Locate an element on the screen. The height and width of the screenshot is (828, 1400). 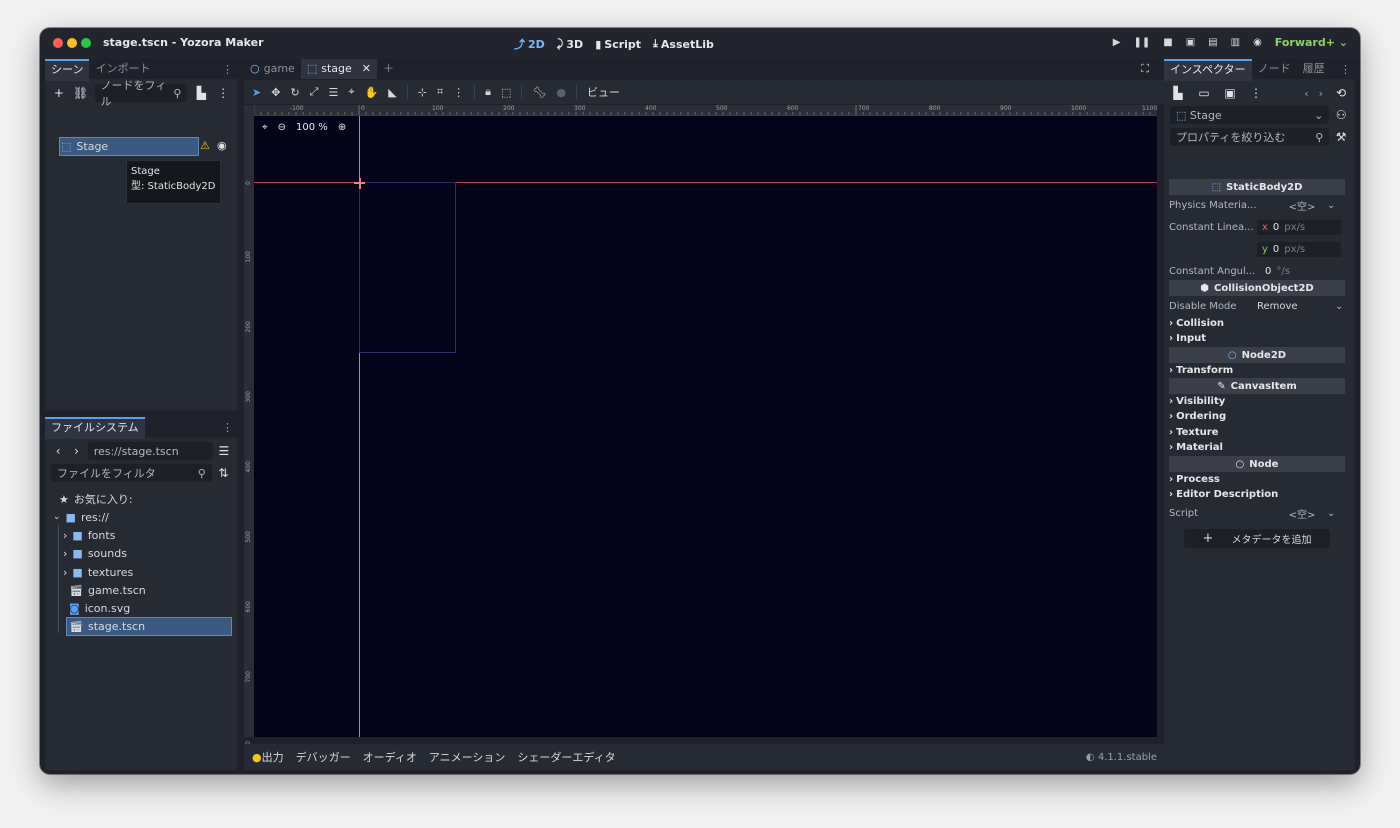
group-ordering: › Ordering is located at coordinates (1197, 416).